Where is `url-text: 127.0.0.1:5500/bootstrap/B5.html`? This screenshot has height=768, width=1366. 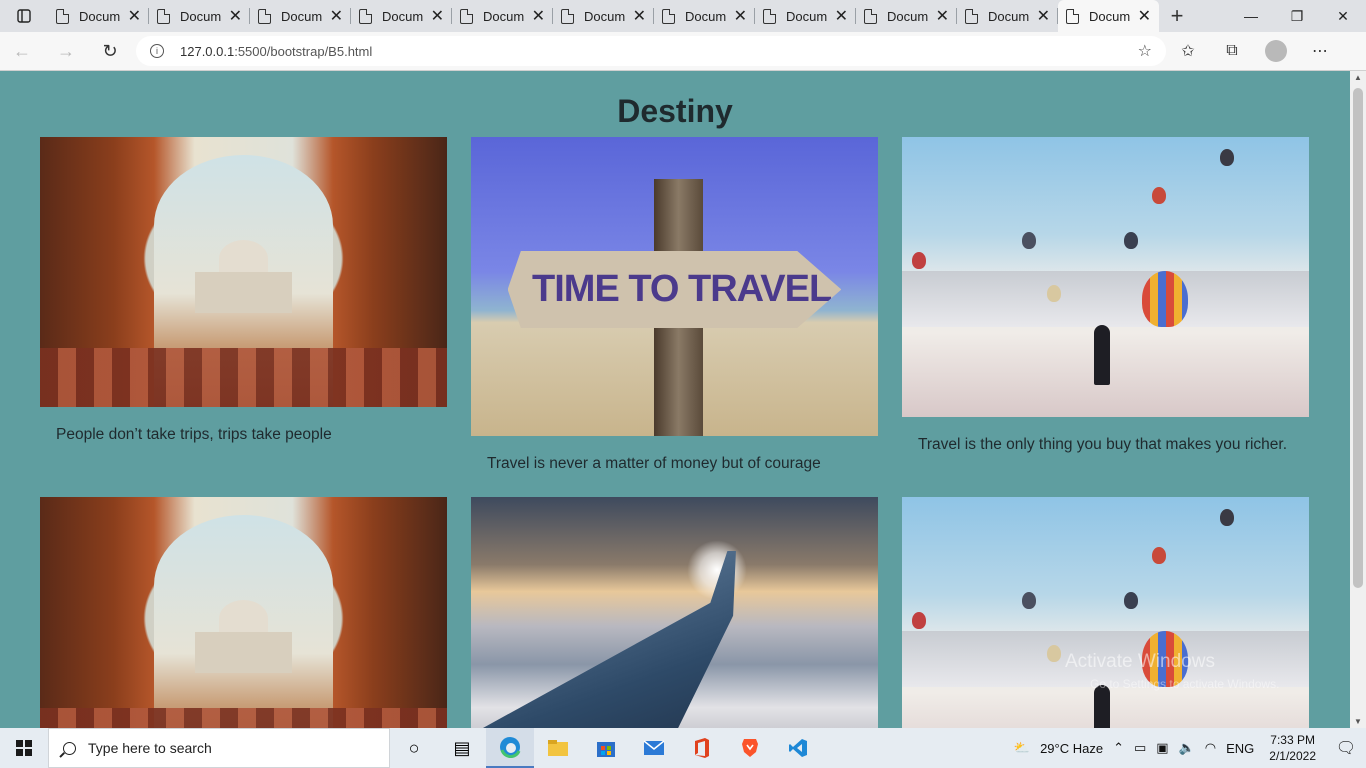 url-text: 127.0.0.1:5500/bootstrap/B5.html is located at coordinates (659, 51).